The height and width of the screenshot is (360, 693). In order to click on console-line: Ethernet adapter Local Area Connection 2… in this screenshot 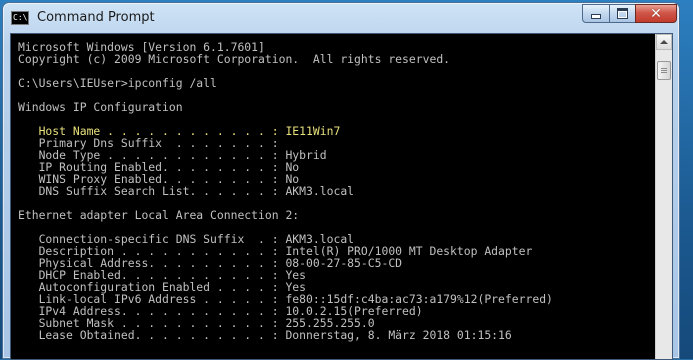, I will do `click(159, 215)`.